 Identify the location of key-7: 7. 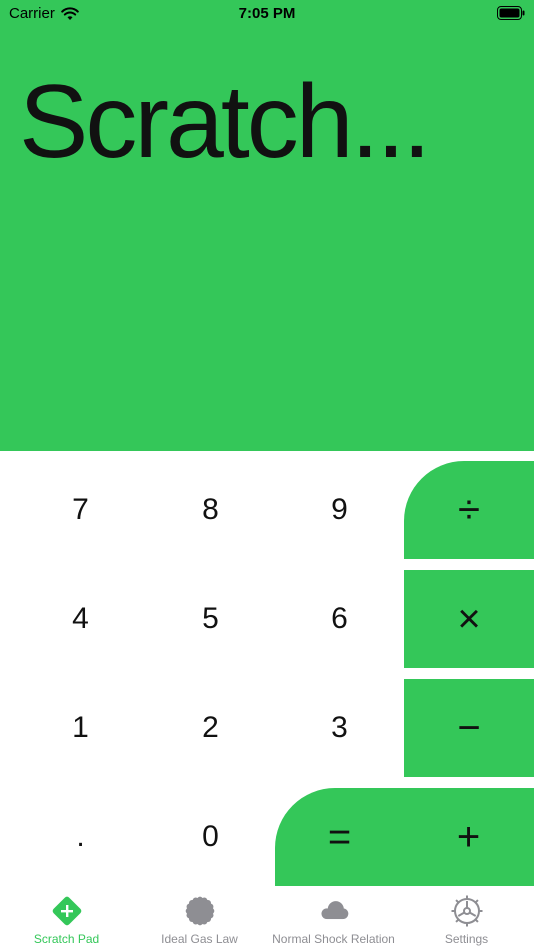
(80, 510).